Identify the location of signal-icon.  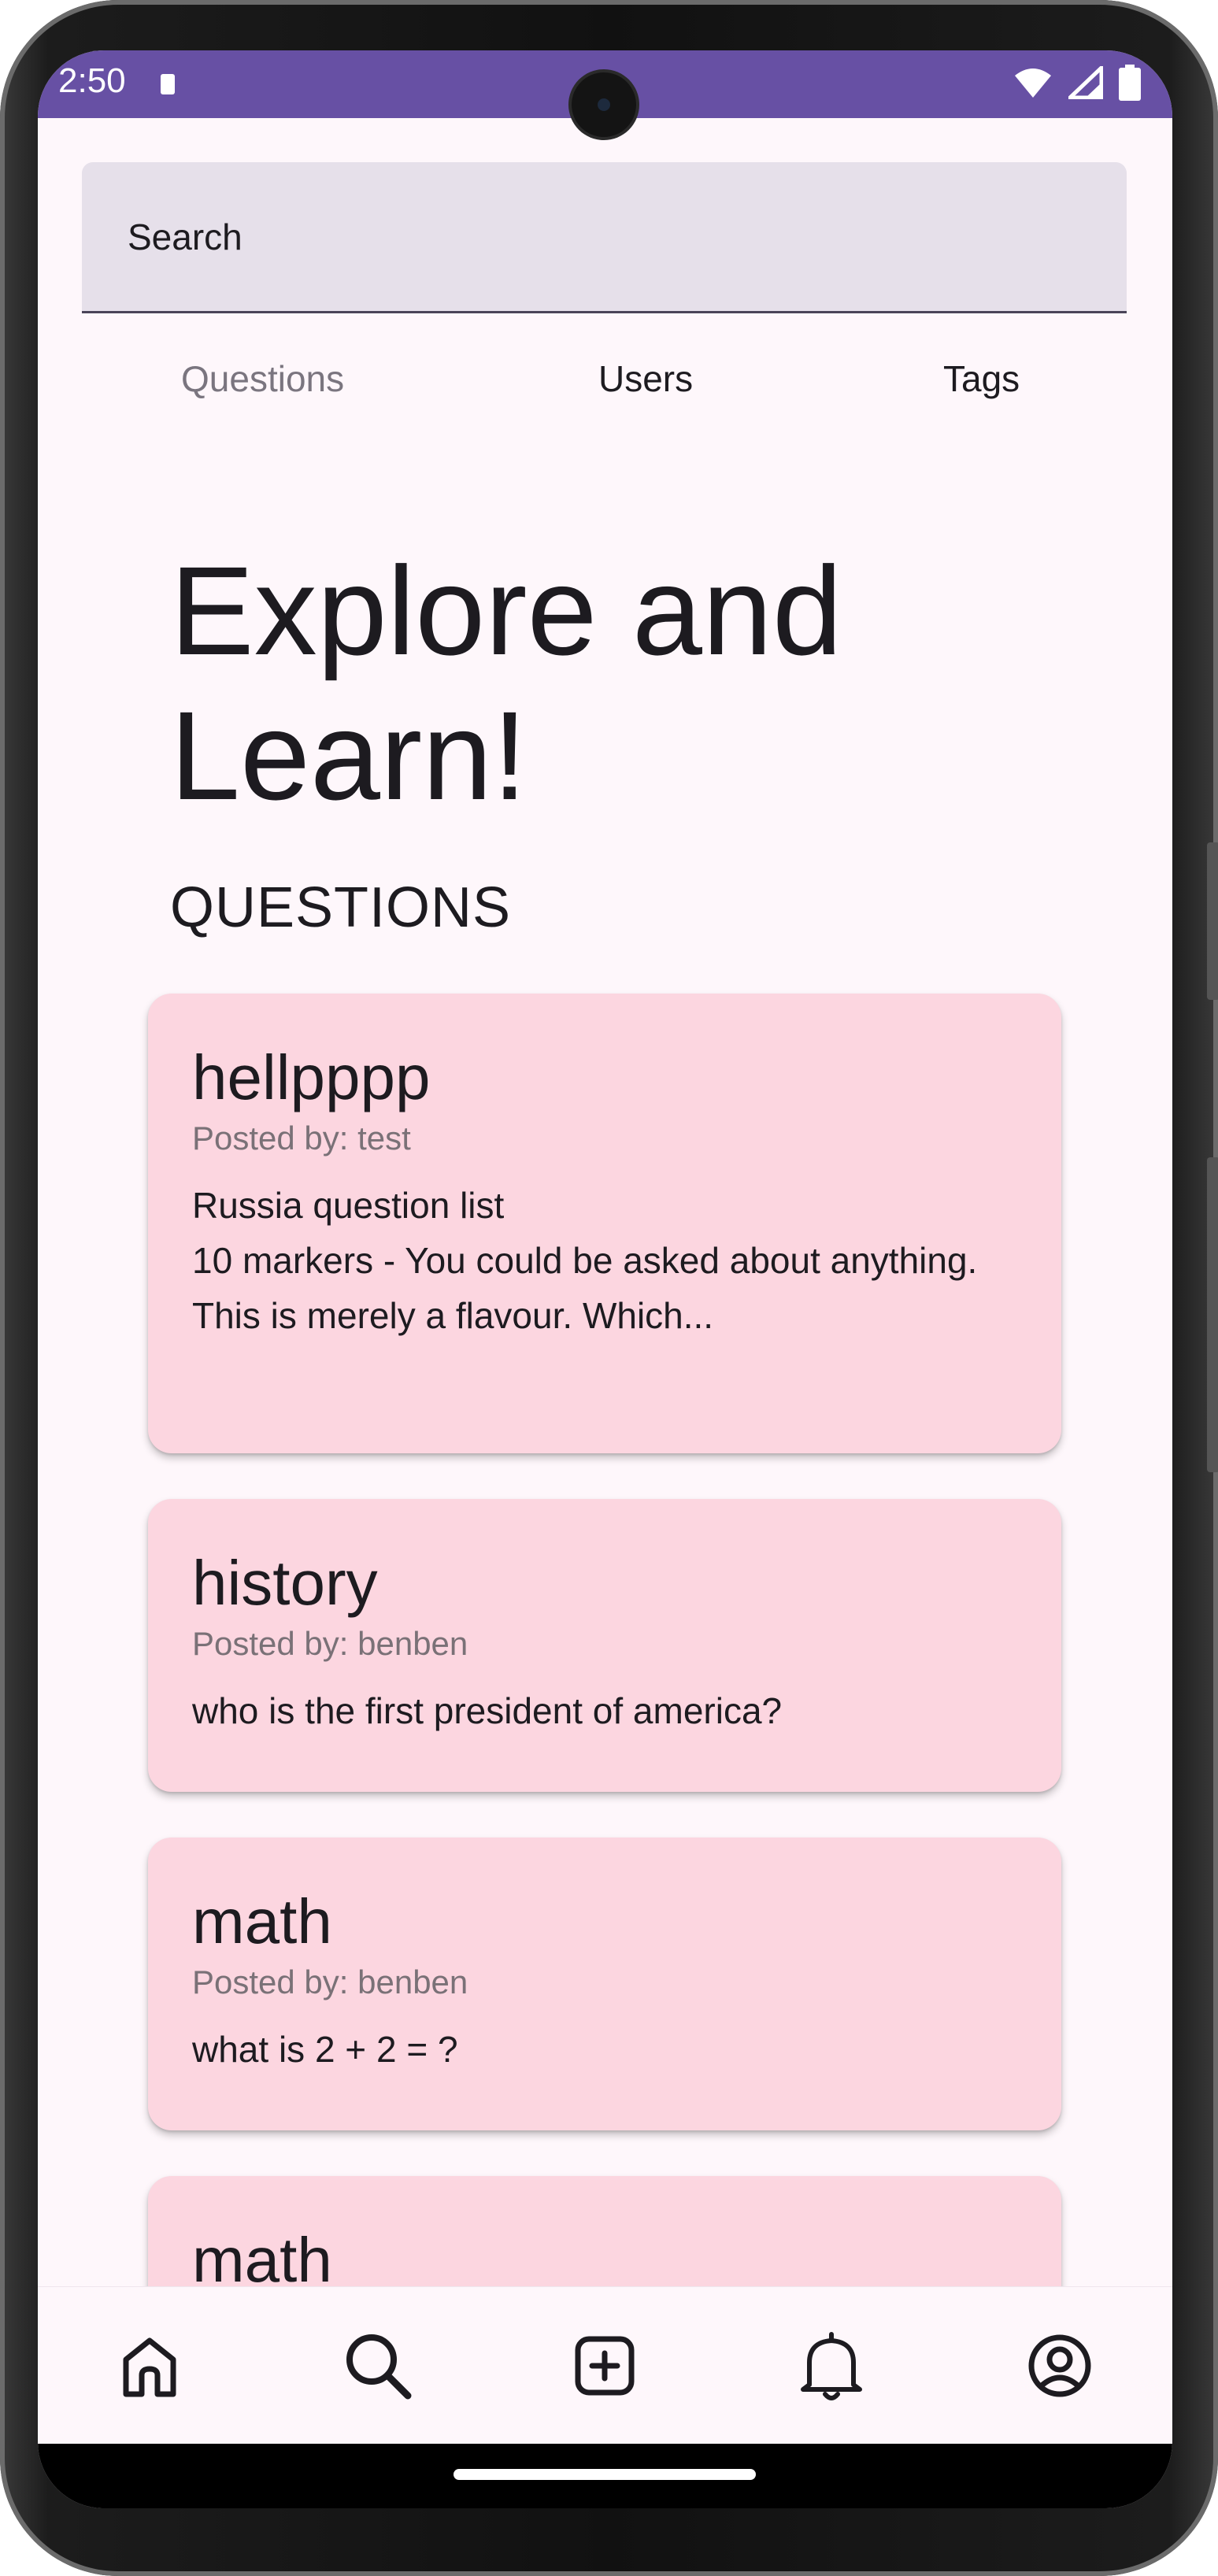
(1085, 82).